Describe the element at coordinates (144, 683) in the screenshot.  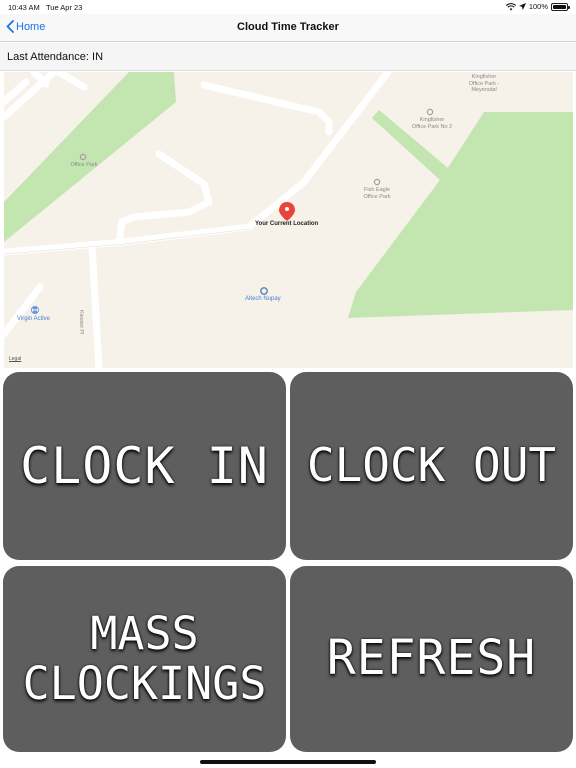
I see `mass-clockings-label-line2: CLOCKINGS` at that location.